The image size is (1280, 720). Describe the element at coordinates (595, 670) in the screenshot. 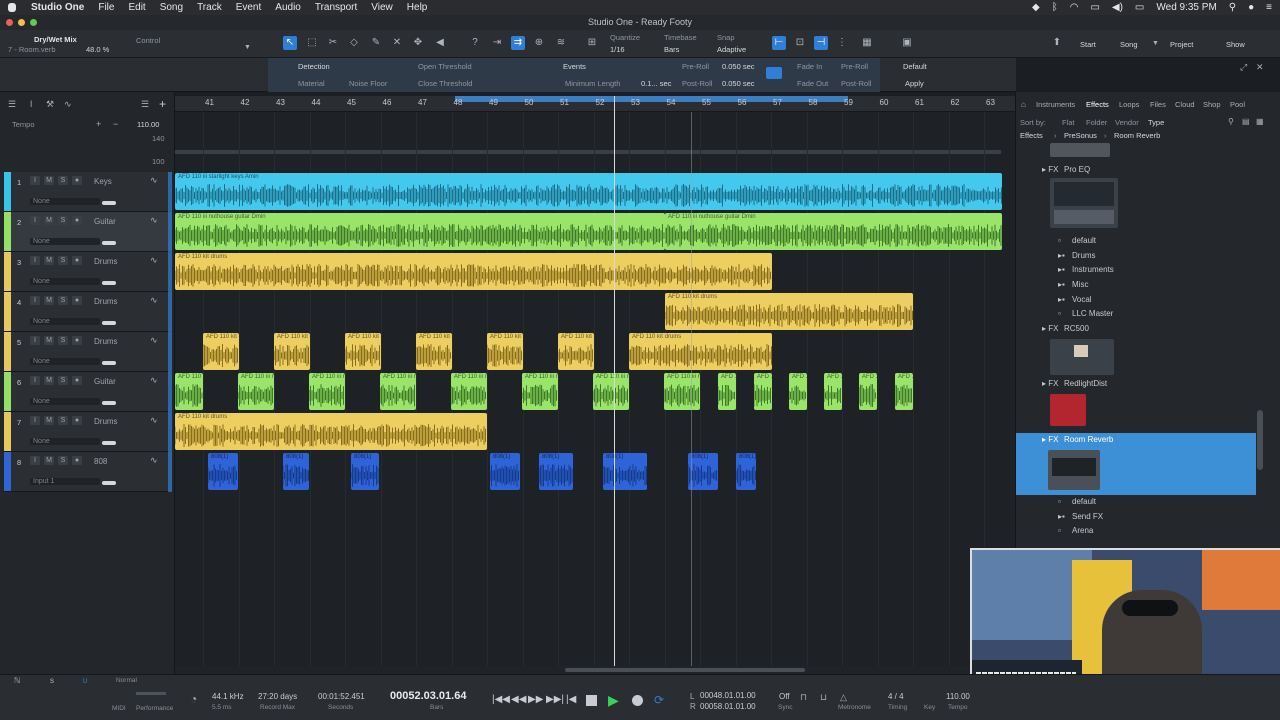

I see `horizontal-scrollbar` at that location.